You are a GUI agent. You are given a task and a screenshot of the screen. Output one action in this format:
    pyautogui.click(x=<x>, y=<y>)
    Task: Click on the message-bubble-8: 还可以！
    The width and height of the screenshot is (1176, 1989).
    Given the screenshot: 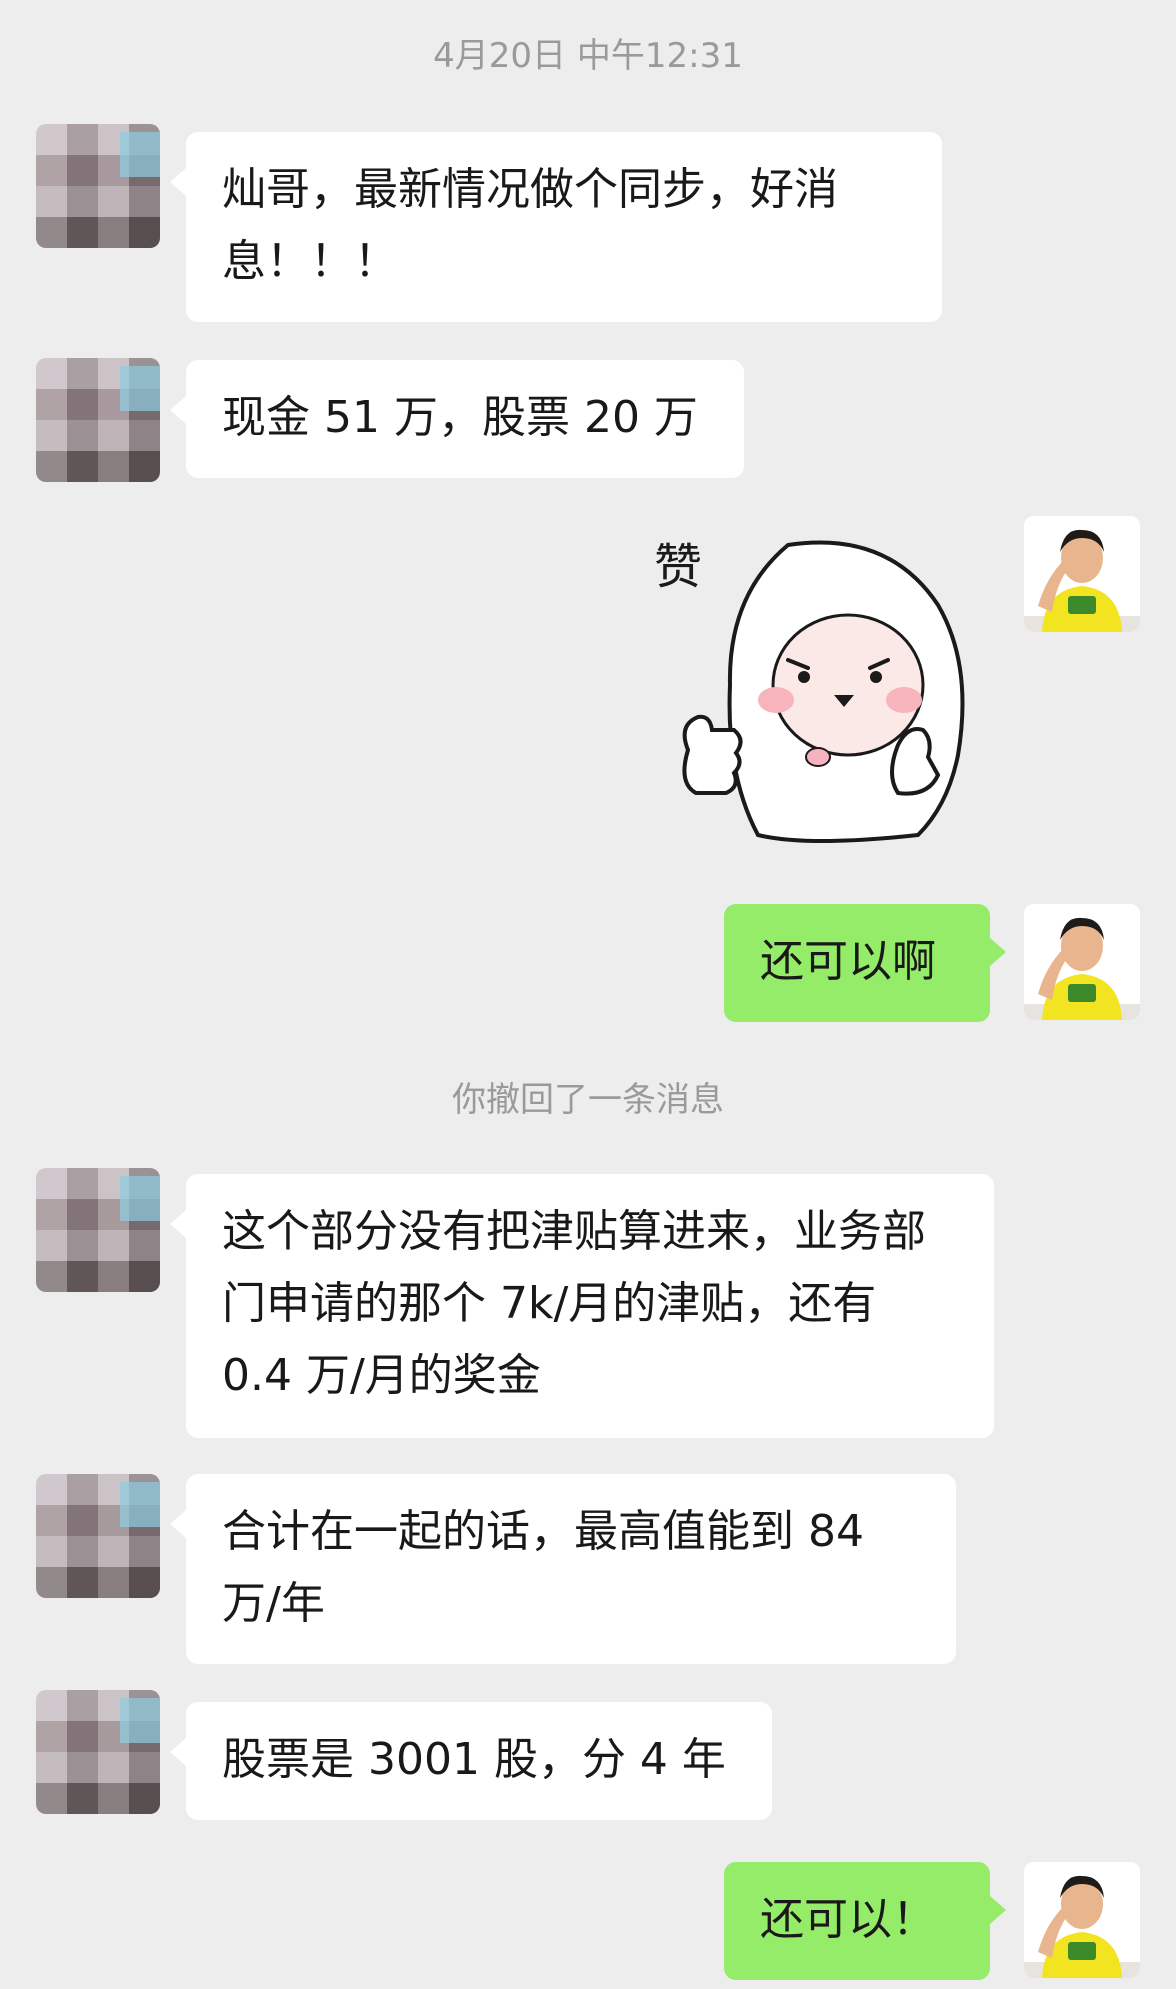 What is the action you would take?
    pyautogui.click(x=865, y=1921)
    